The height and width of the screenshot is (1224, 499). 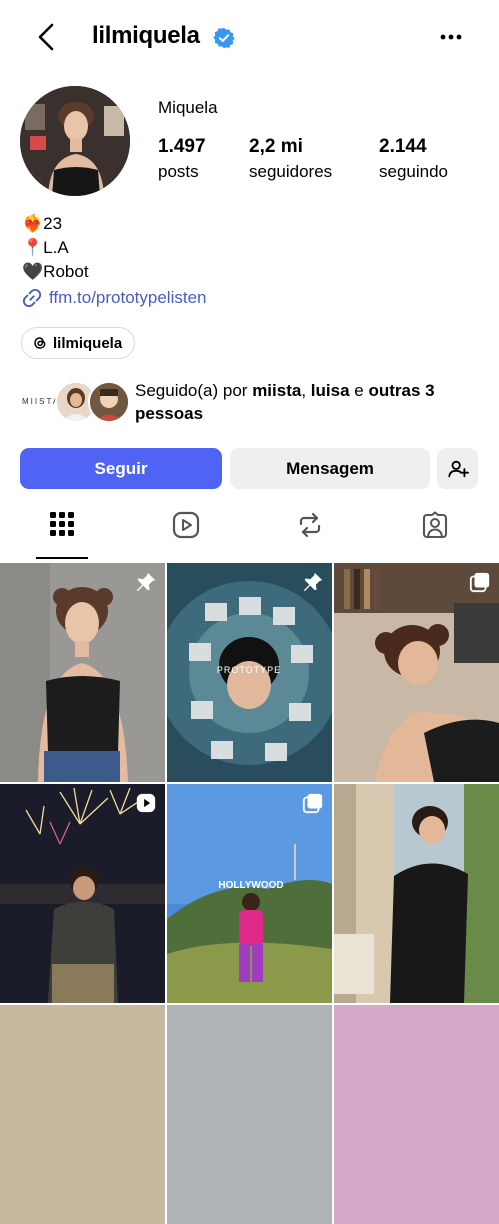 I want to click on back-arrow-icon, so click(x=47, y=37).